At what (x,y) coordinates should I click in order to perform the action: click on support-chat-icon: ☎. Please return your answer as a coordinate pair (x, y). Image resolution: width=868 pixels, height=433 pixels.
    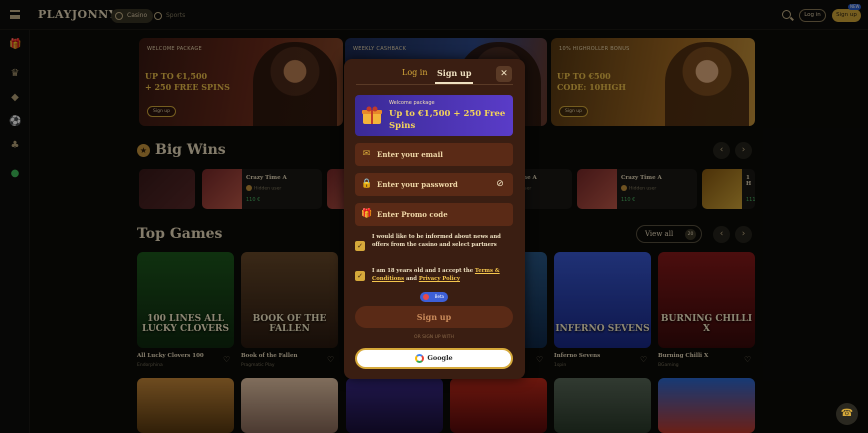
    Looking at the image, I should click on (847, 414).